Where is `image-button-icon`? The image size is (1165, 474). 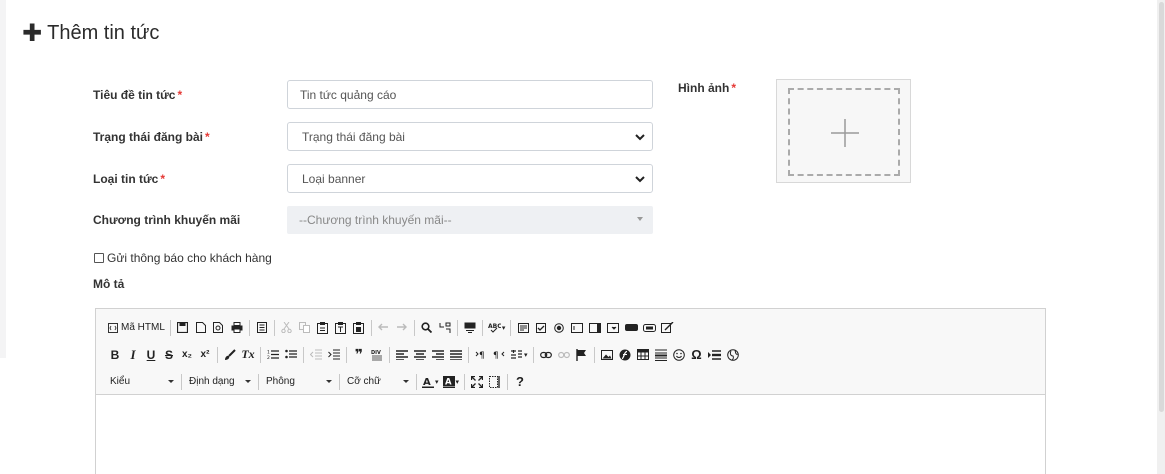 image-button-icon is located at coordinates (649, 327).